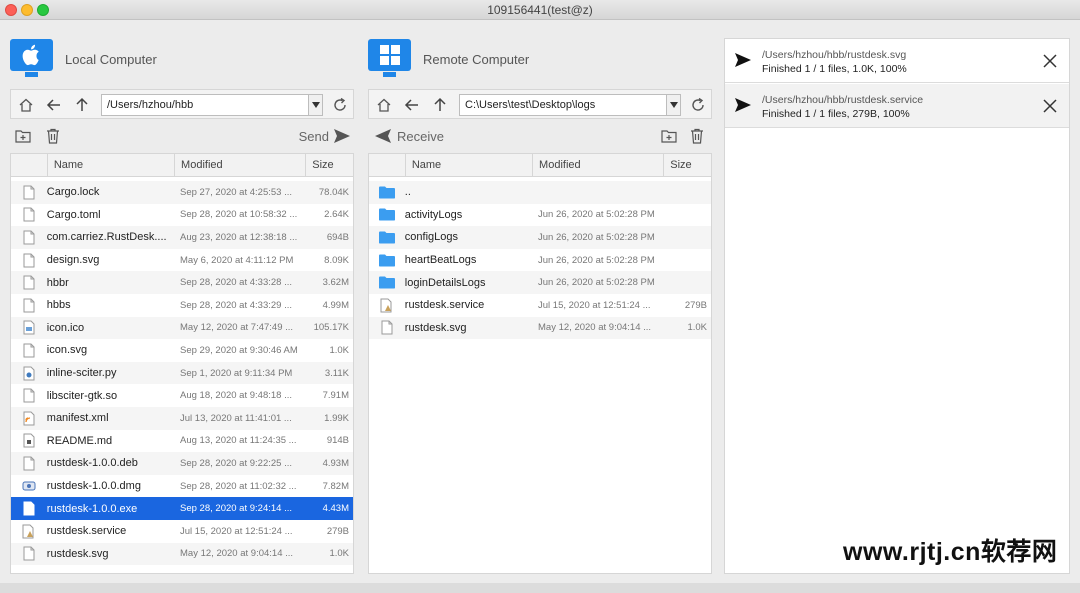 The image size is (1080, 593). I want to click on file-name: rustdesk.service, so click(86, 531).